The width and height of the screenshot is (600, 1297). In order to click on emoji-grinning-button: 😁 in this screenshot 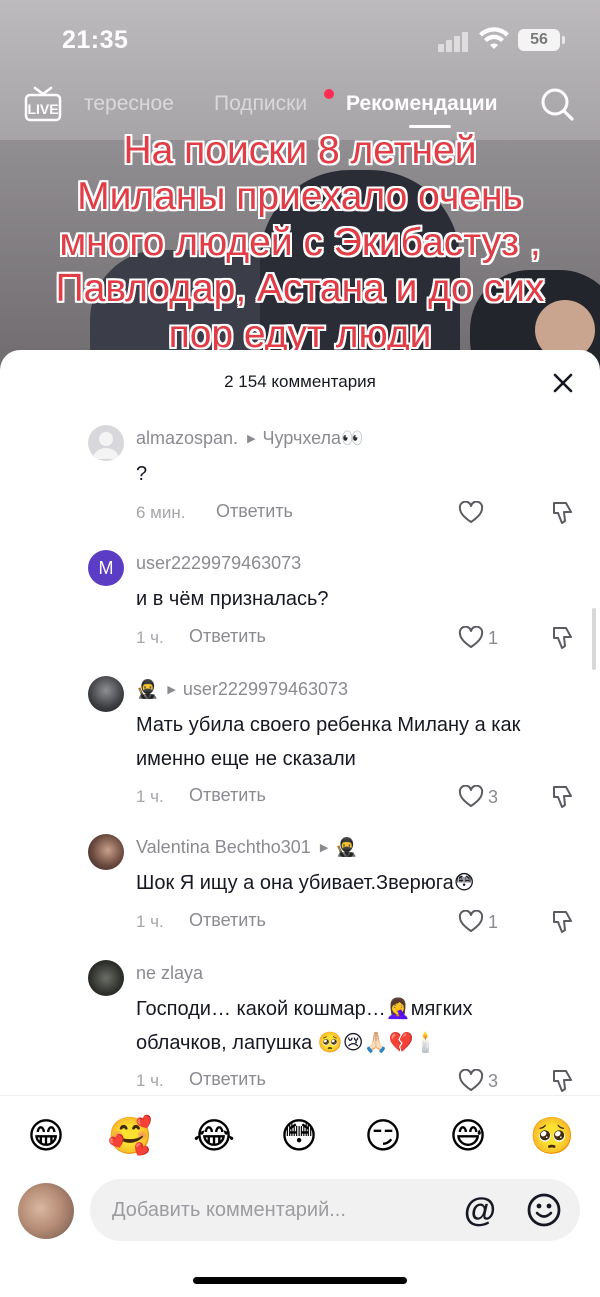, I will do `click(46, 1136)`.